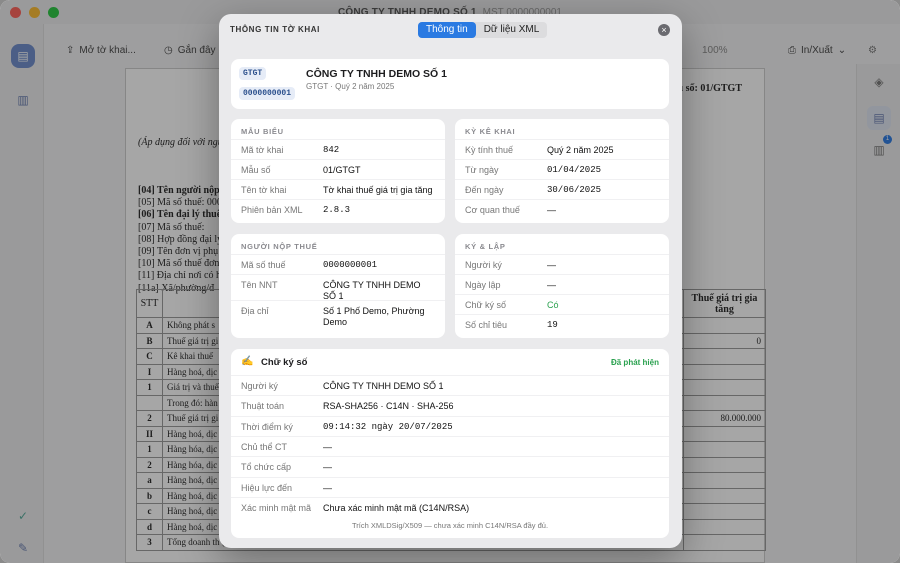 This screenshot has width=900, height=563. What do you see at coordinates (574, 170) in the screenshot?
I see `field-value: 01/04/2025` at bounding box center [574, 170].